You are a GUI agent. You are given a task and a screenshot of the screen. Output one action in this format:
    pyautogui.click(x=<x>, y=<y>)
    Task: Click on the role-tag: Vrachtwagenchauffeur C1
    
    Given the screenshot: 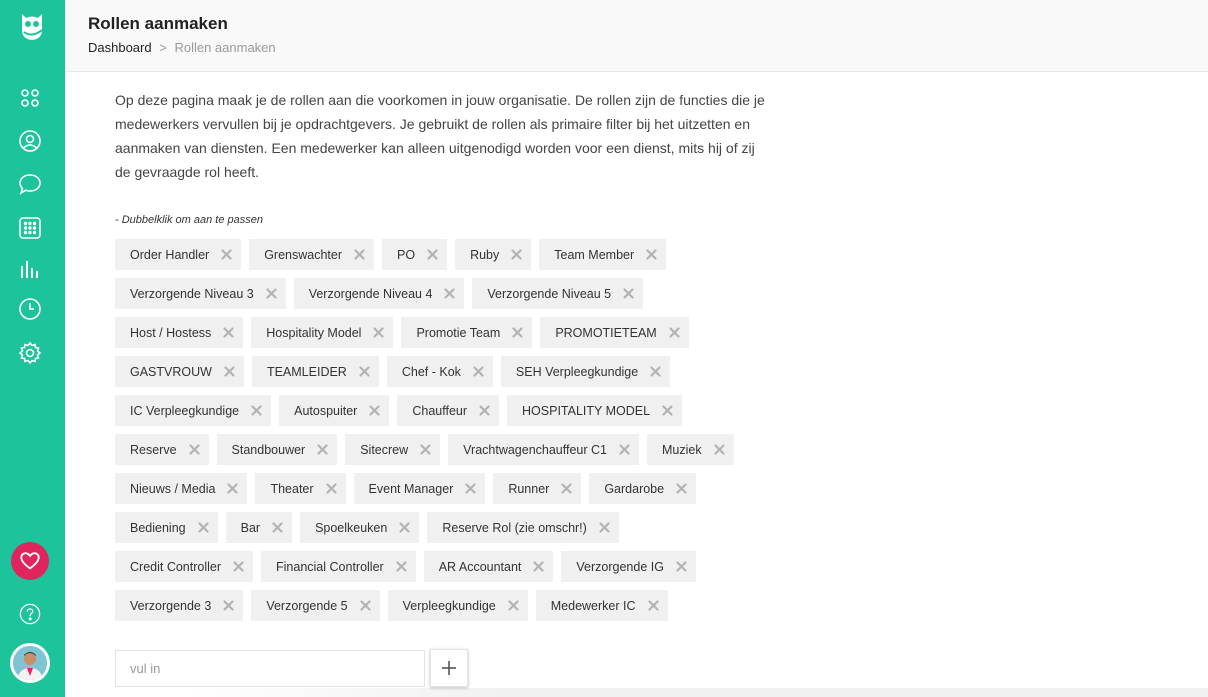 What is the action you would take?
    pyautogui.click(x=543, y=449)
    